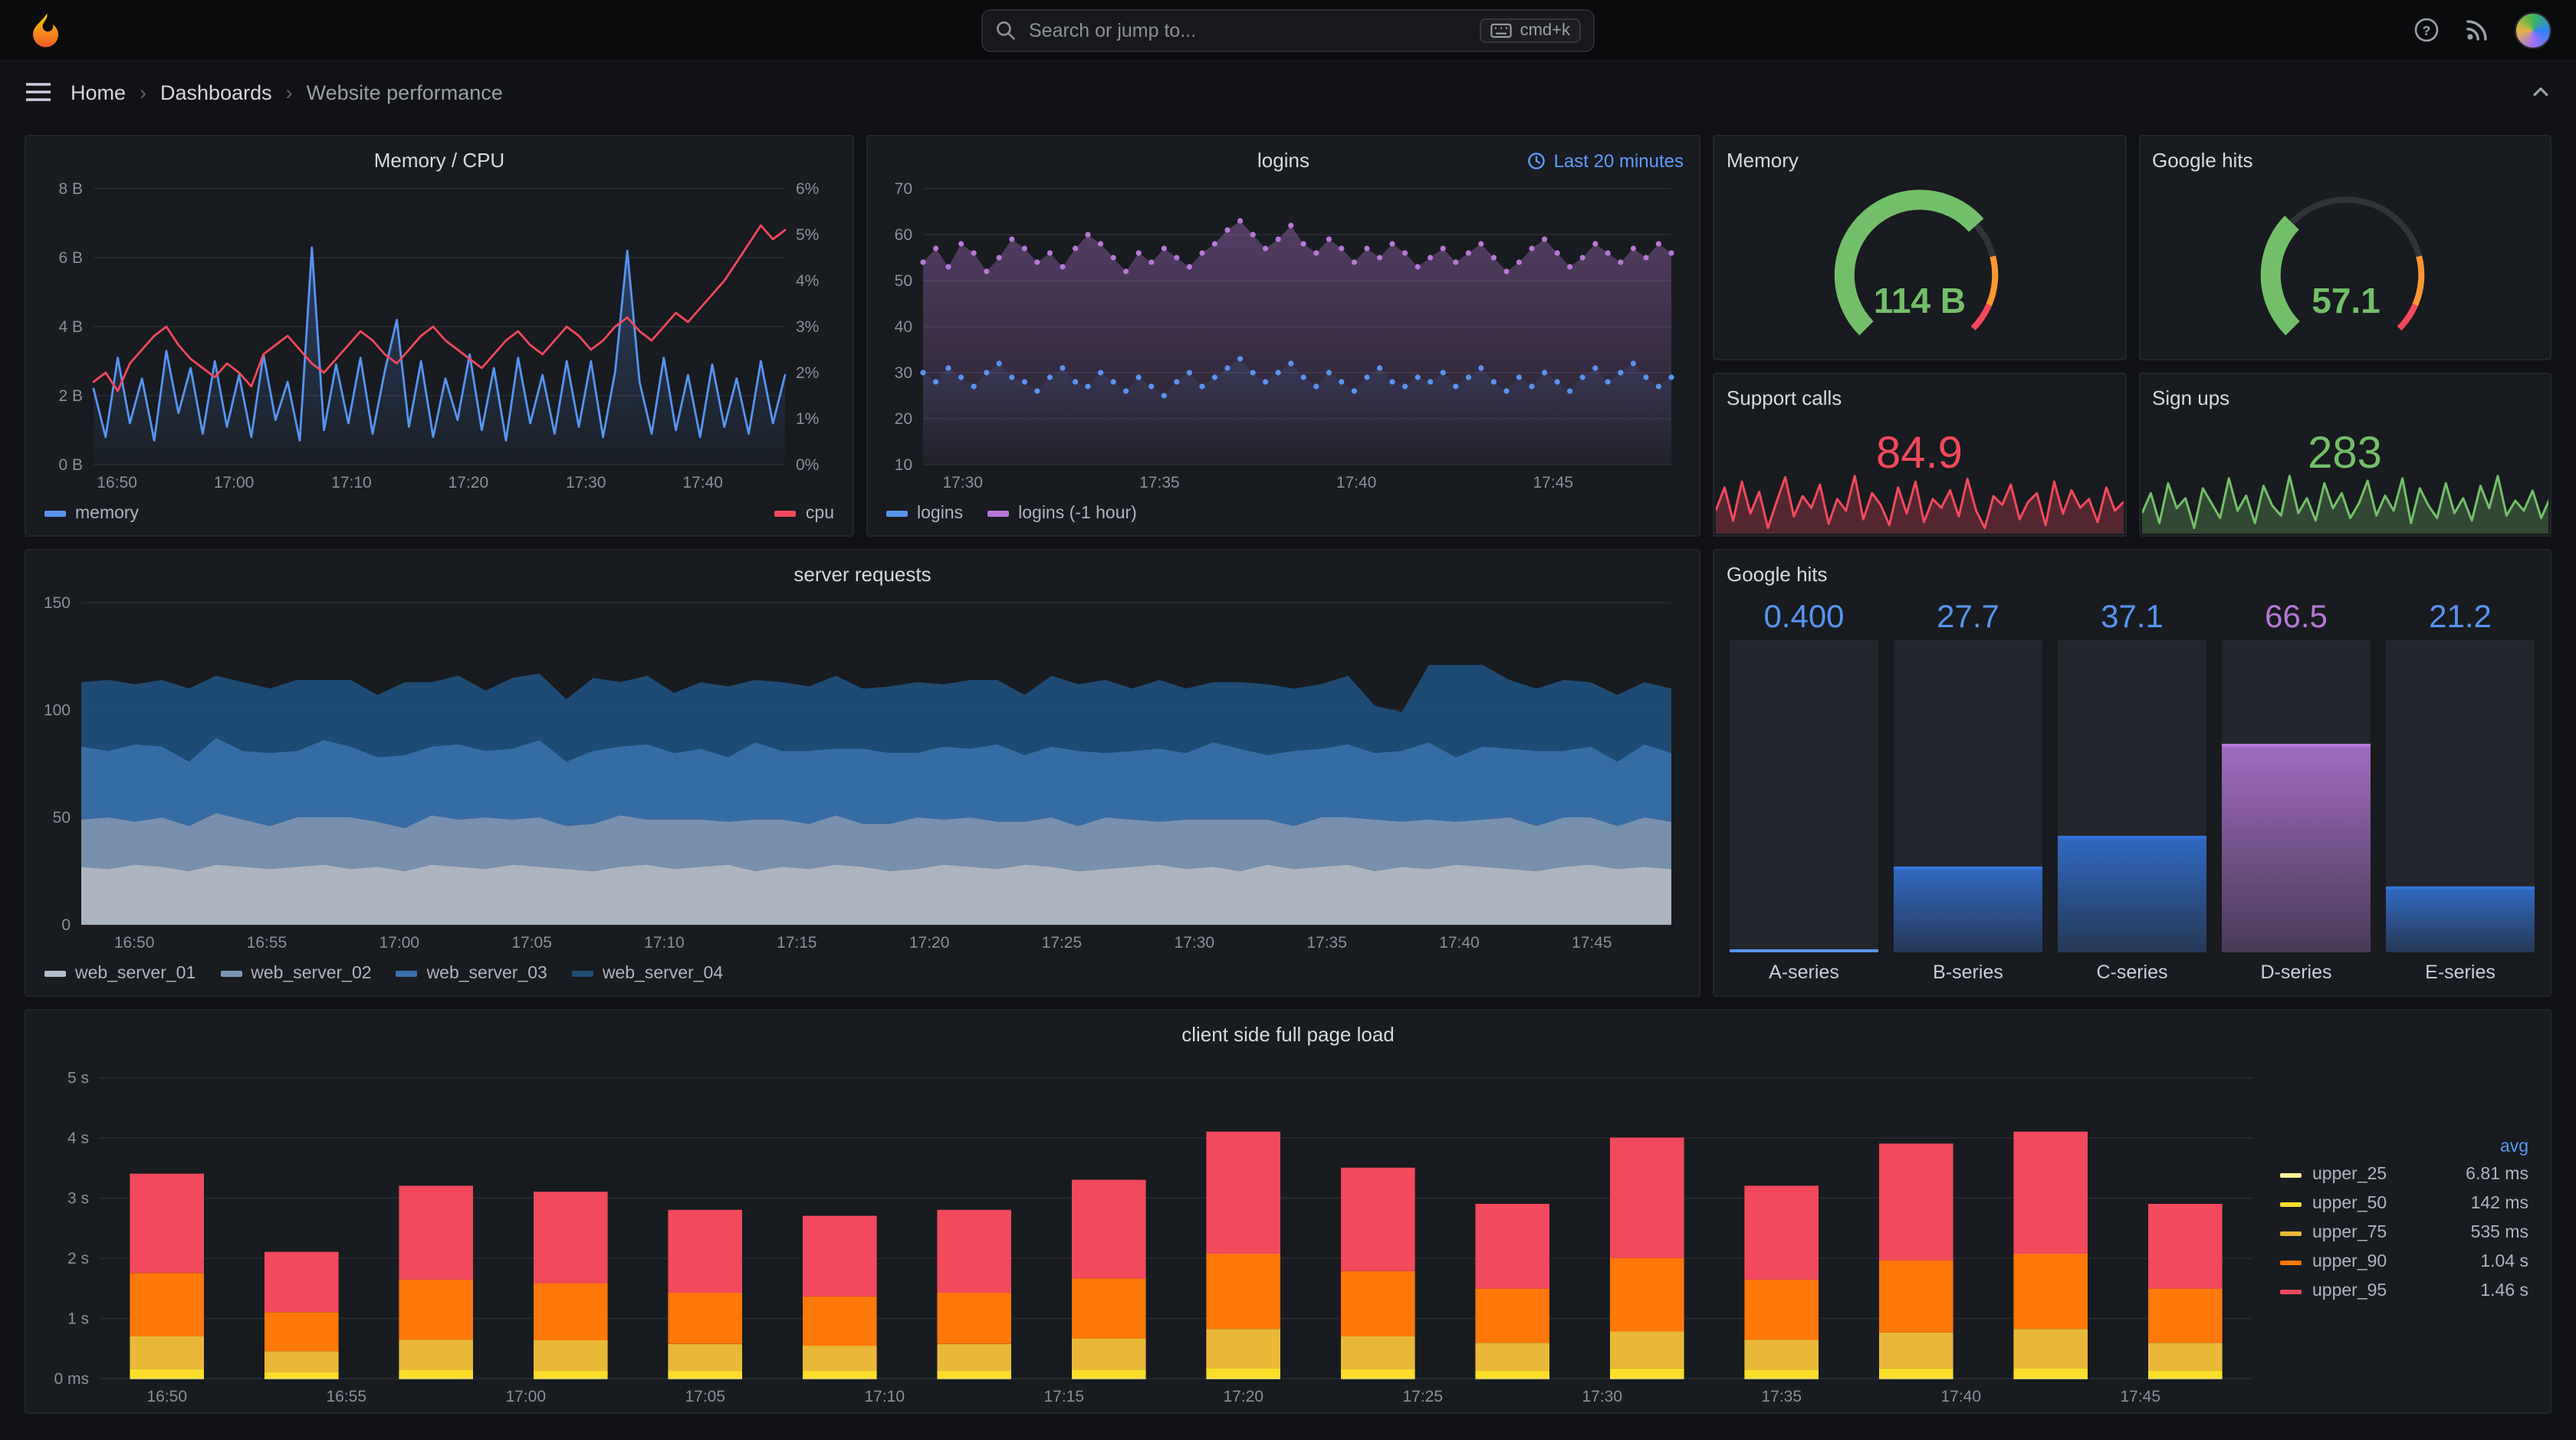  I want to click on panel-title-memory-cpu: Memory / CPU, so click(439, 160).